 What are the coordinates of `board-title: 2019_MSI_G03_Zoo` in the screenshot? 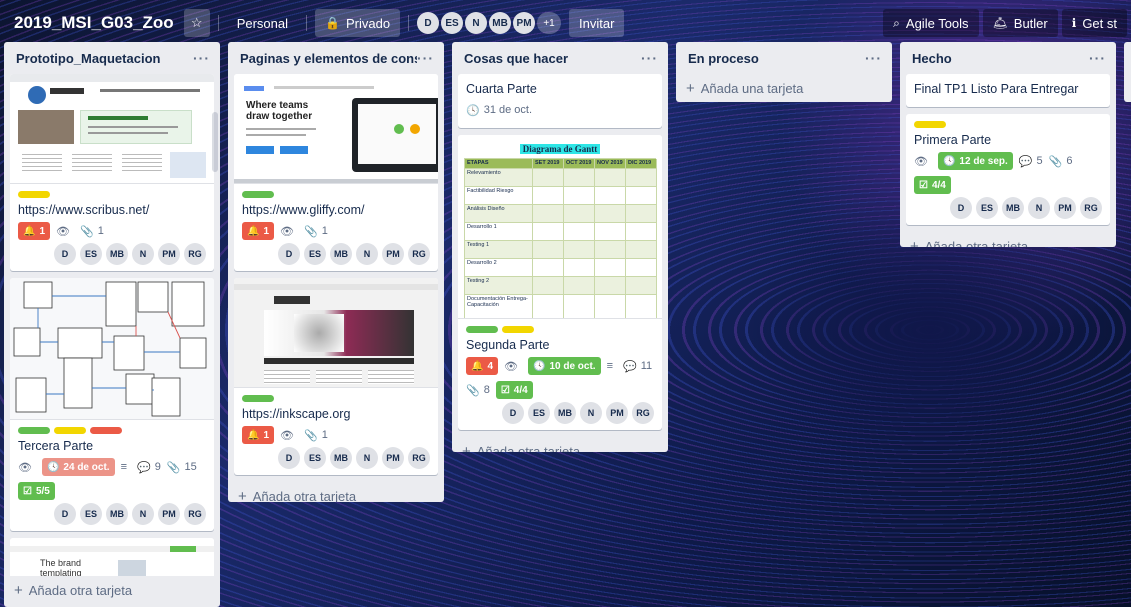 It's located at (94, 23).